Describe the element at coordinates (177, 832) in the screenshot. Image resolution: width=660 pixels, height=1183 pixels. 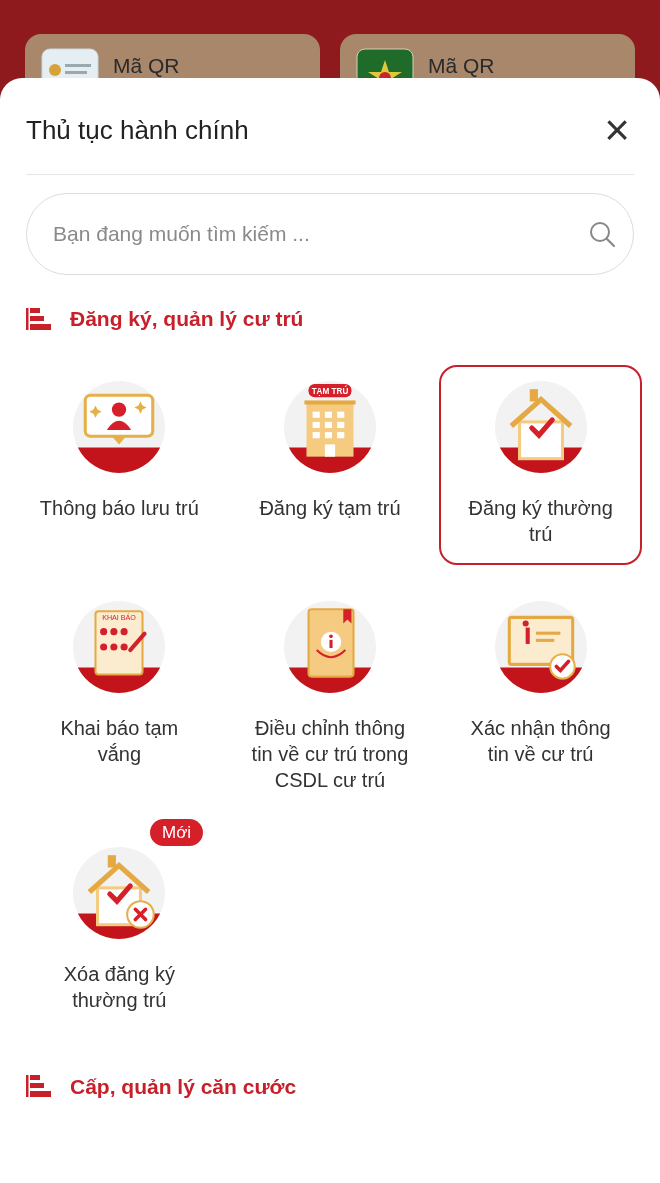
I see `new-badge: Mới` at that location.